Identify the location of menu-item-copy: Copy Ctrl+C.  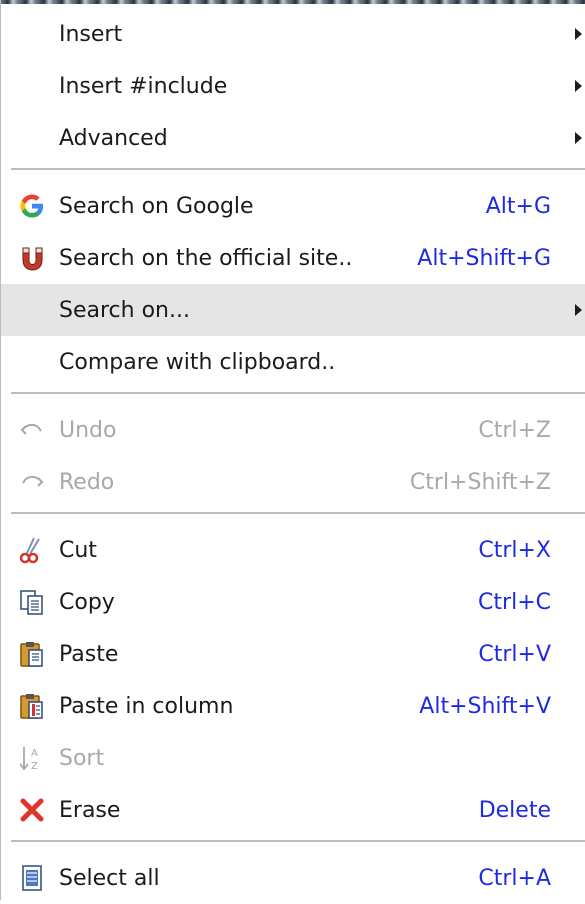
(293, 602).